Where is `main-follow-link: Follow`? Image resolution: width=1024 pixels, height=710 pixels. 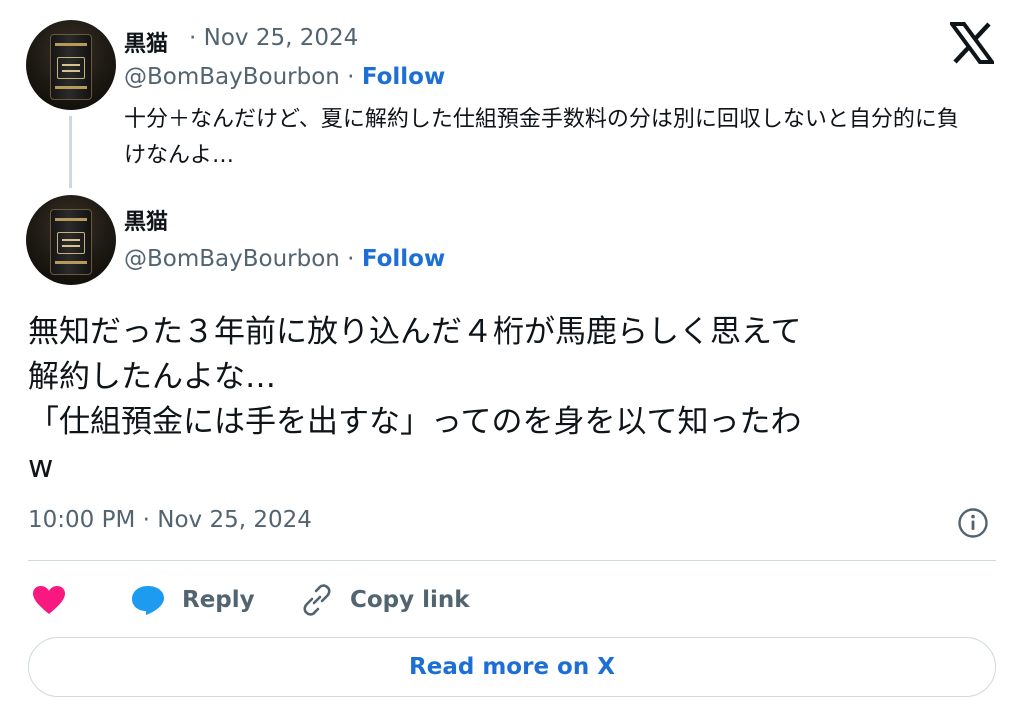
main-follow-link: Follow is located at coordinates (403, 259).